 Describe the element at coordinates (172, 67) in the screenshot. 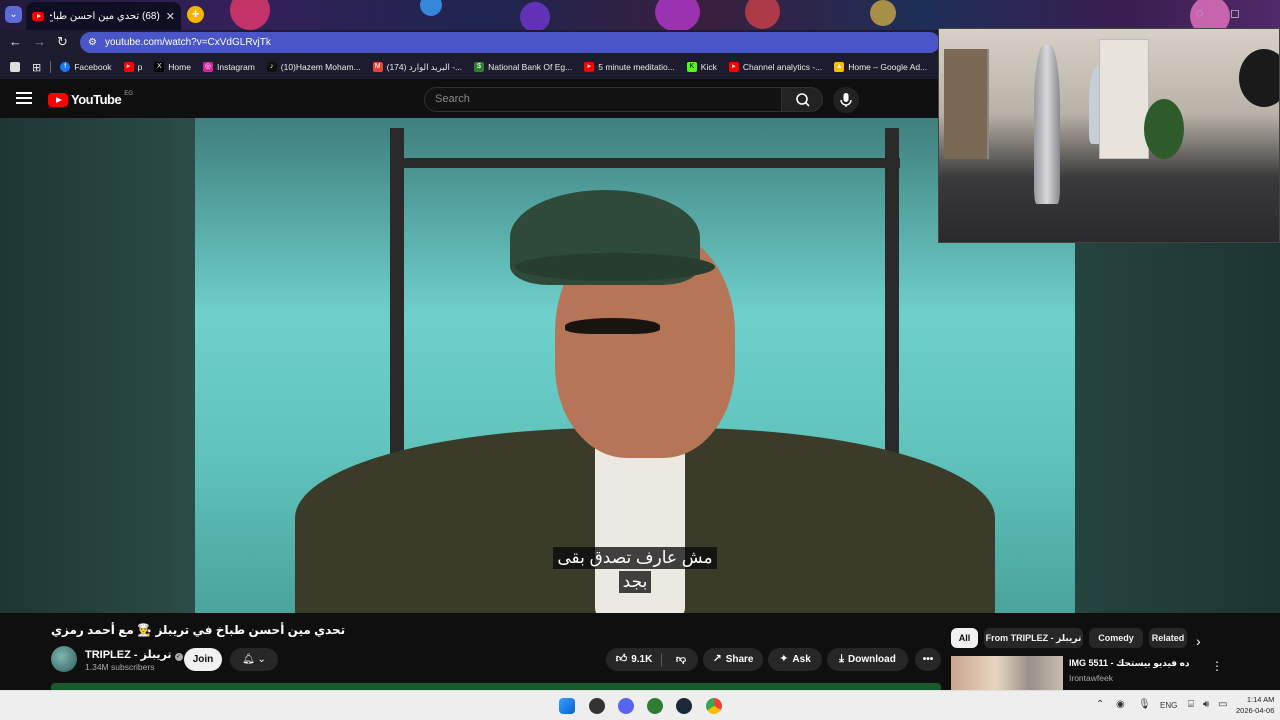

I see `bookmark-item: X Home` at that location.